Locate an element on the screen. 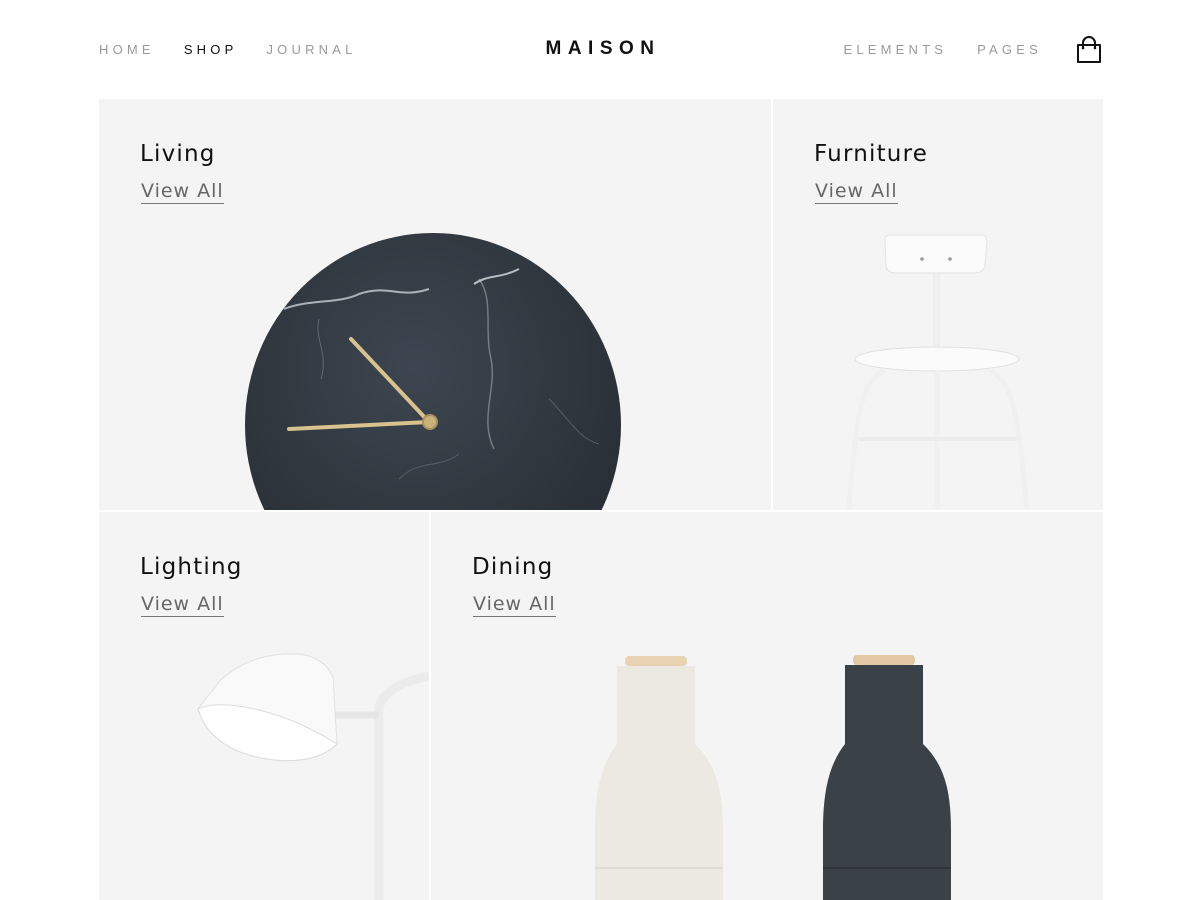 The height and width of the screenshot is (900, 1200). category-tile-lighting: Lighting View All is located at coordinates (264, 706).